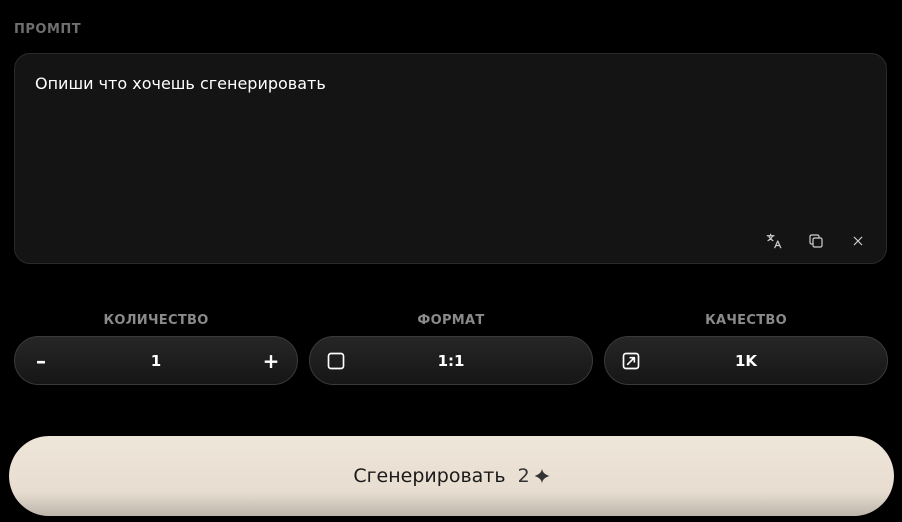 This screenshot has height=522, width=902. I want to click on format-value: 1:1, so click(451, 360).